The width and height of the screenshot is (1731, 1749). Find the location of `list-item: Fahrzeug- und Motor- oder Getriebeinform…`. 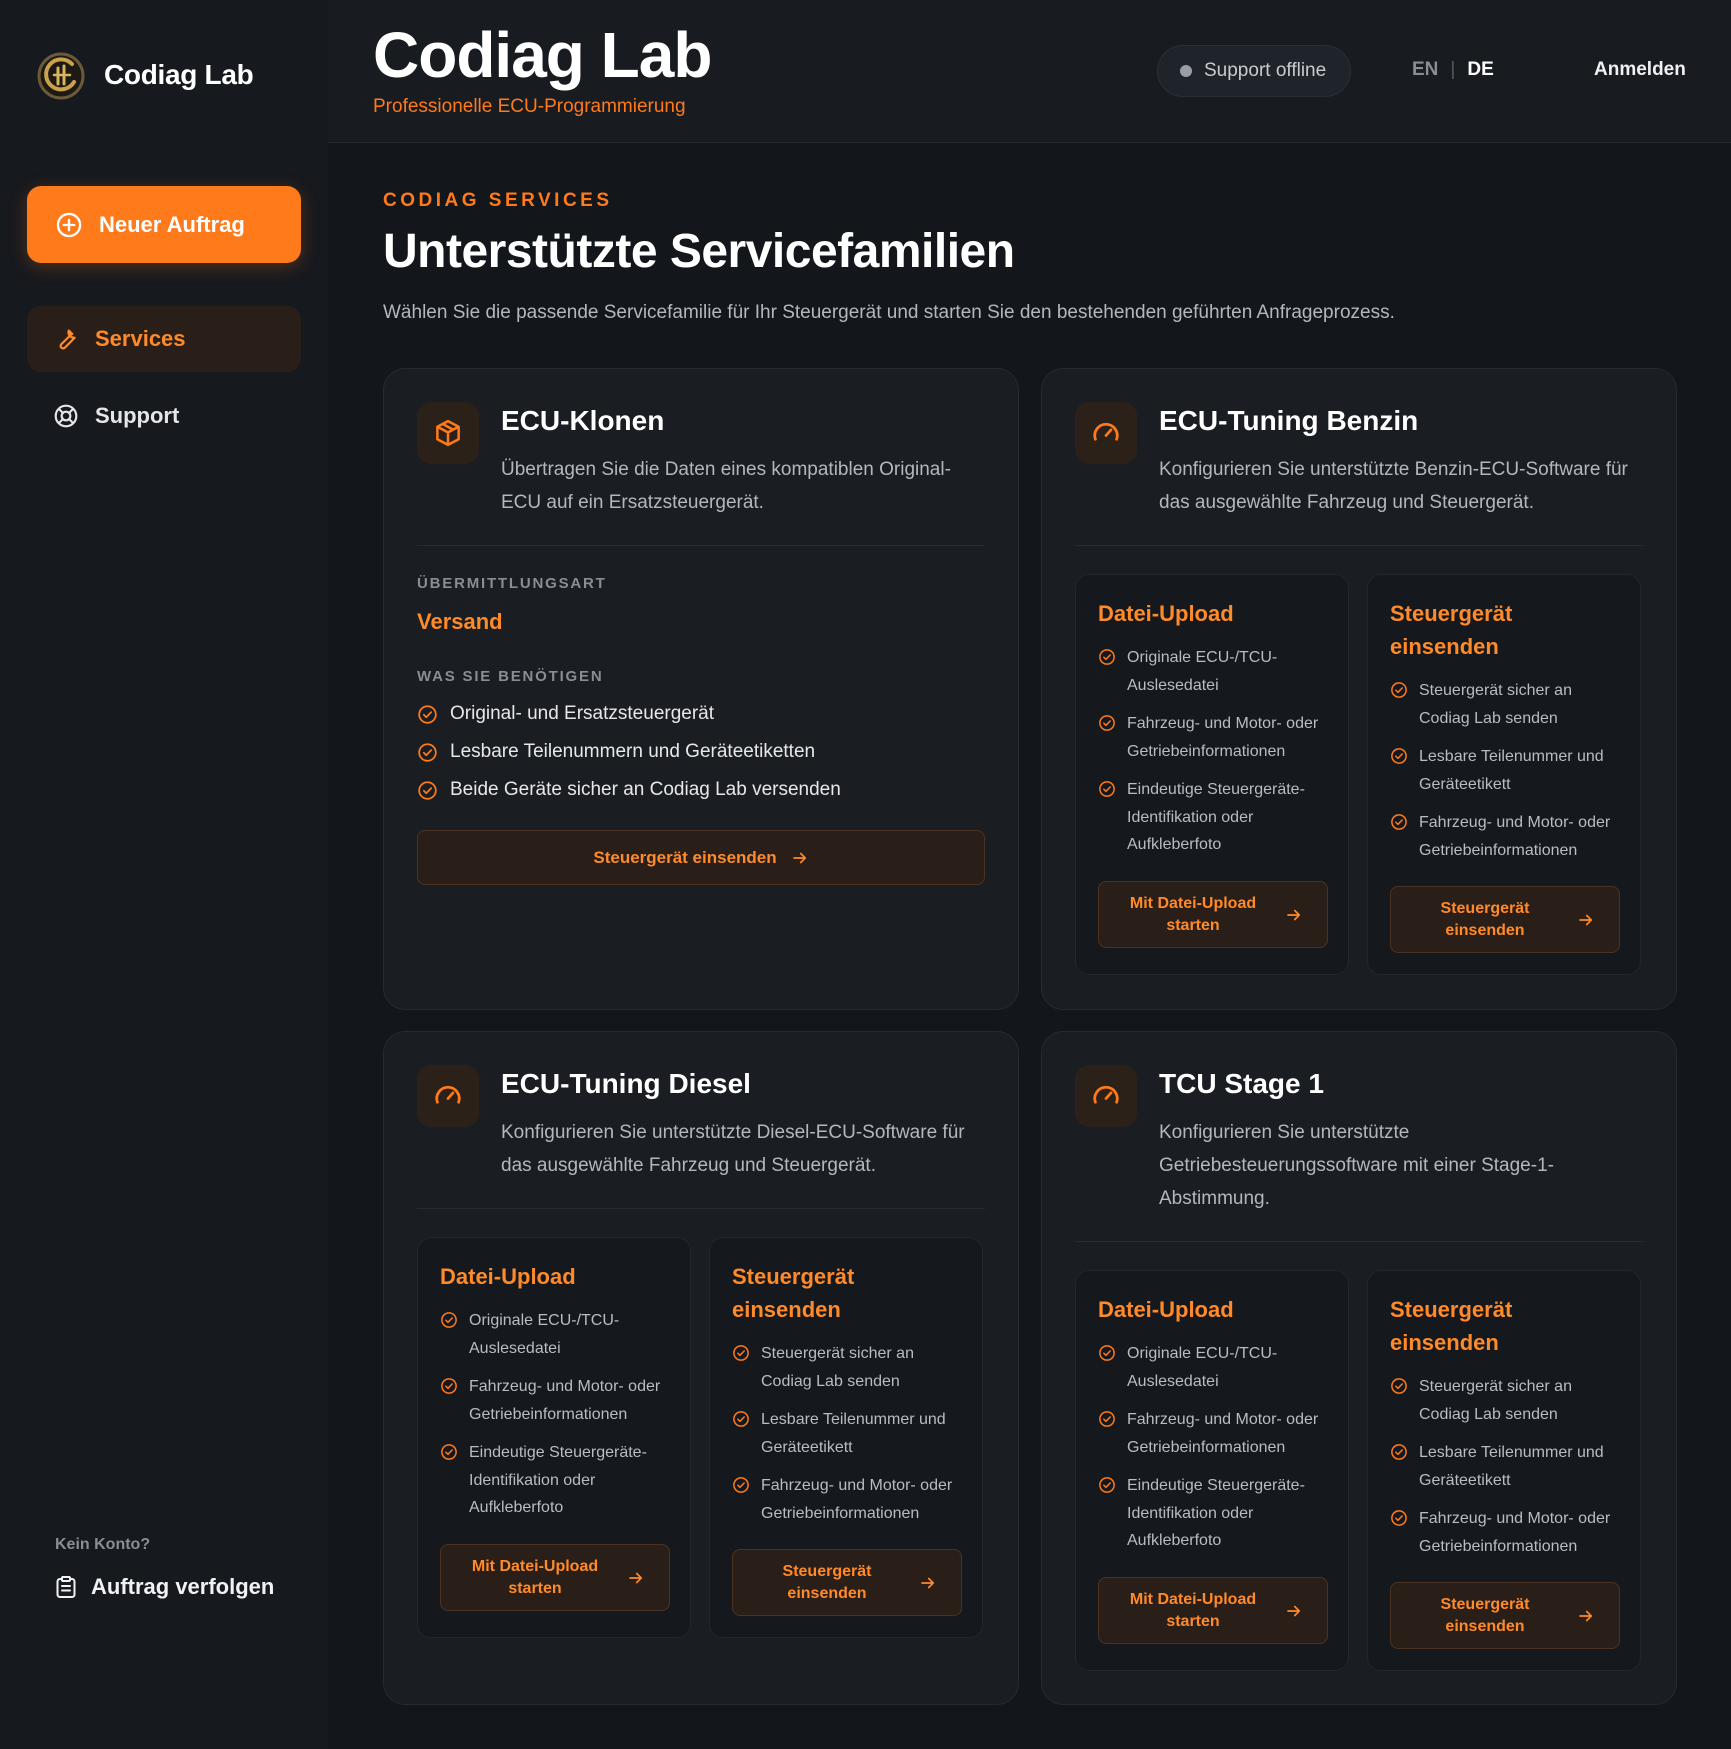

list-item: Fahrzeug- und Motor- oder Getriebeinform… is located at coordinates (557, 1400).